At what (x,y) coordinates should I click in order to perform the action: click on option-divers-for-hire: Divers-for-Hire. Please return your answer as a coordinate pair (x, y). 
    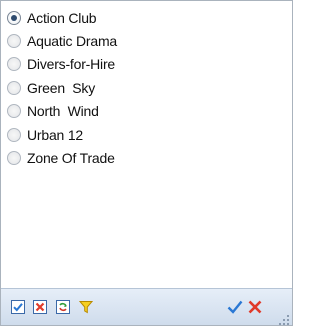
    Looking at the image, I should click on (61, 64).